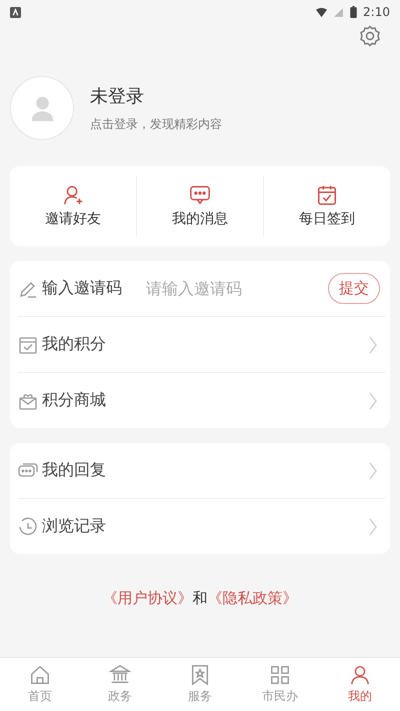 Image resolution: width=400 pixels, height=711 pixels. I want to click on bookmark-star-icon, so click(200, 675).